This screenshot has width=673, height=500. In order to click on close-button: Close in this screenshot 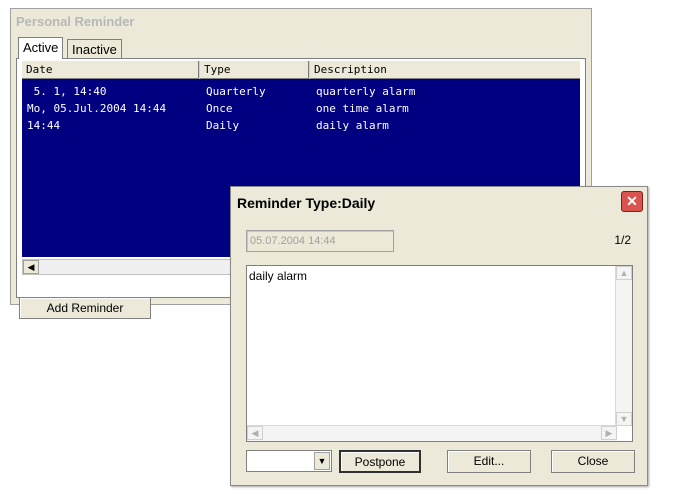, I will do `click(593, 461)`.